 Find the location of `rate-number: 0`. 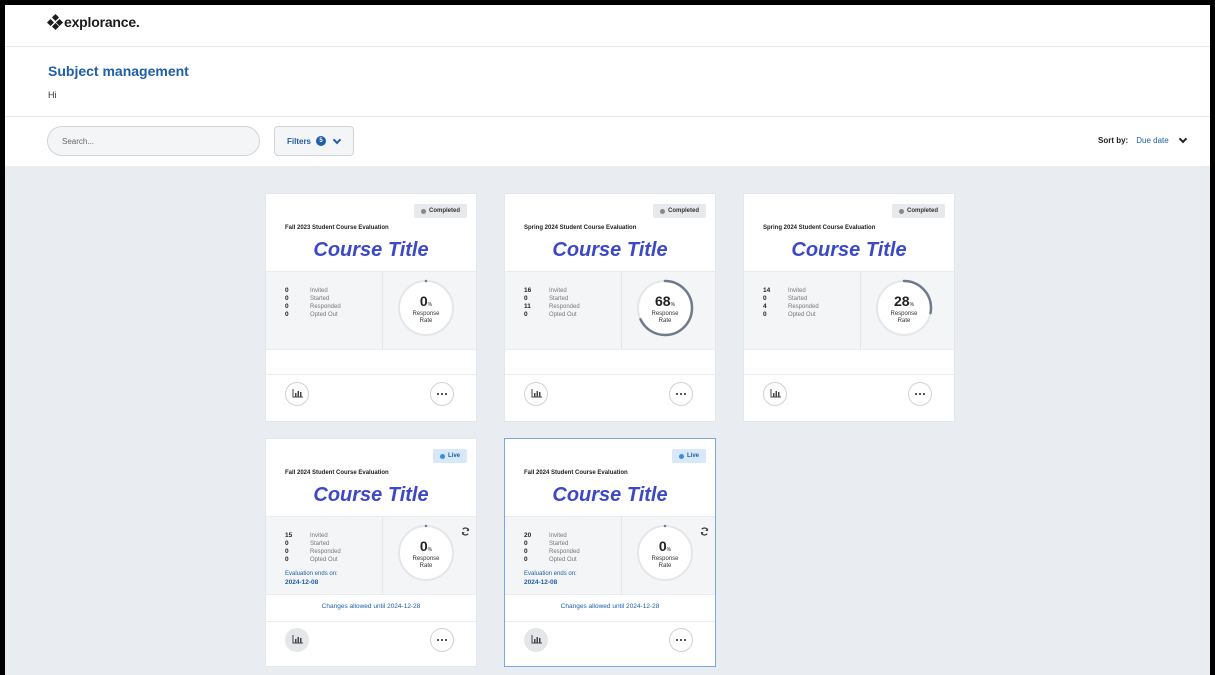

rate-number: 0 is located at coordinates (423, 301).